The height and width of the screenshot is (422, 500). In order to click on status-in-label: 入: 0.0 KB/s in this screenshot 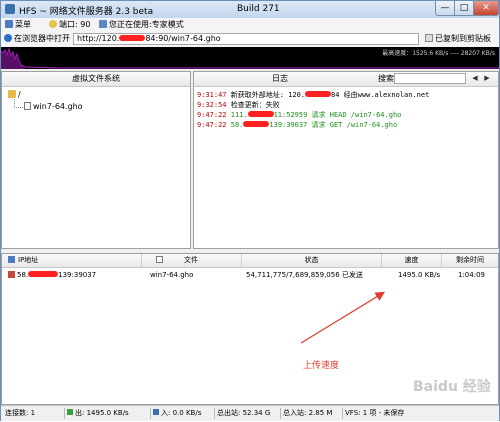, I will do `click(181, 413)`.